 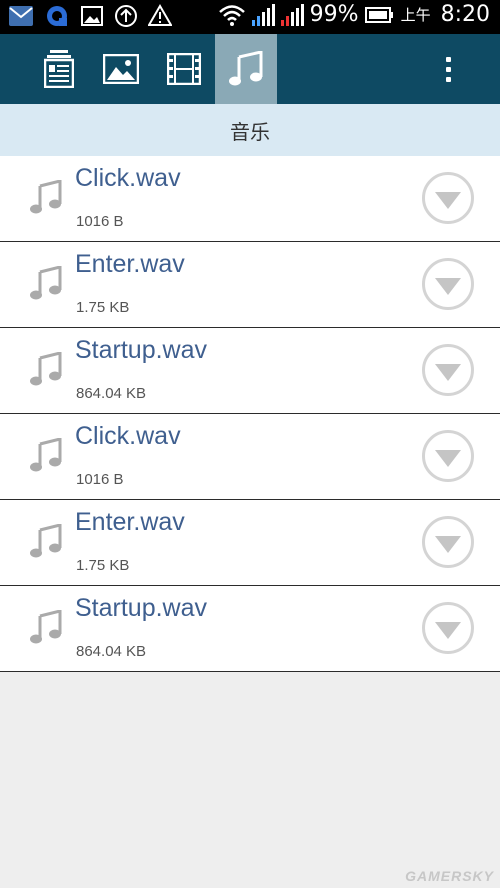 I want to click on tab-documents, so click(x=59, y=69).